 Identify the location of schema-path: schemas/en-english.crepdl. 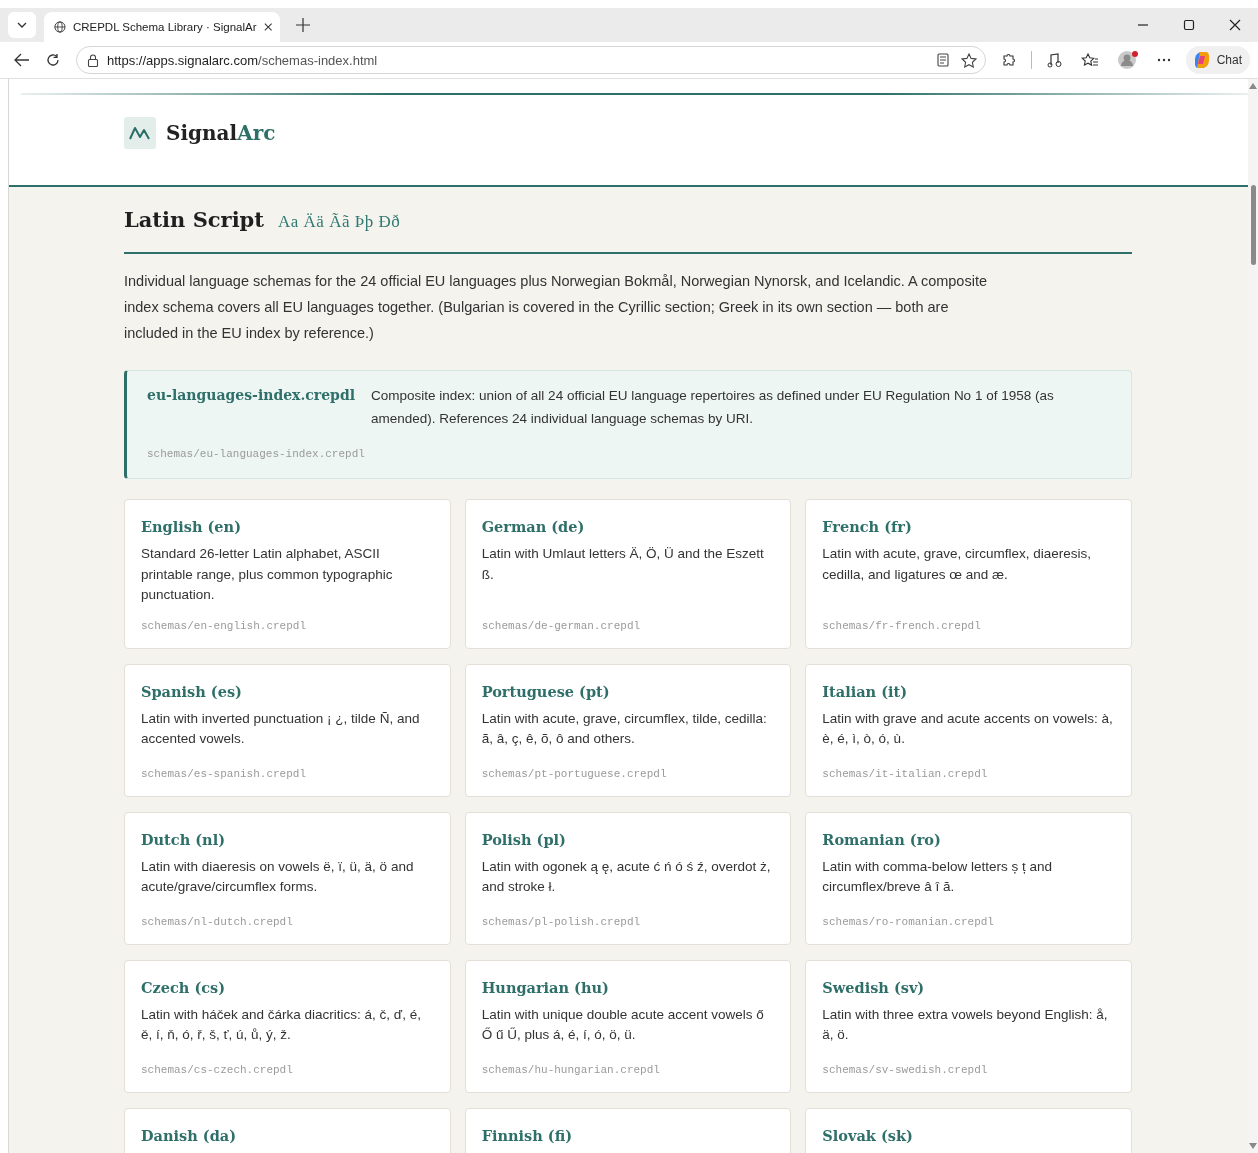
(224, 625).